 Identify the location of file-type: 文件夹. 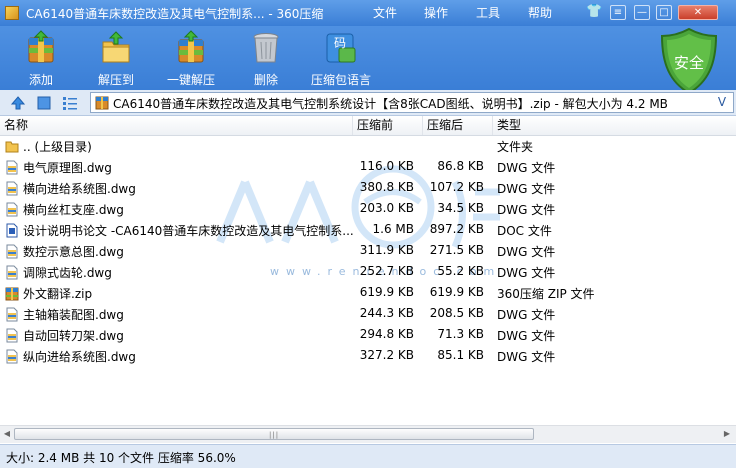
(515, 147).